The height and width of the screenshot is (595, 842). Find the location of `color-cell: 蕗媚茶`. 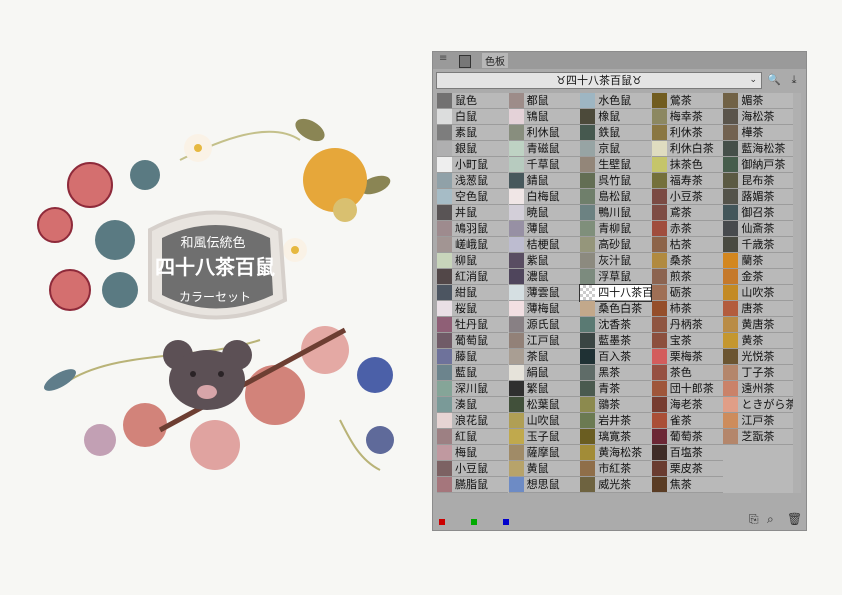

color-cell: 蕗媚茶 is located at coordinates (759, 197).